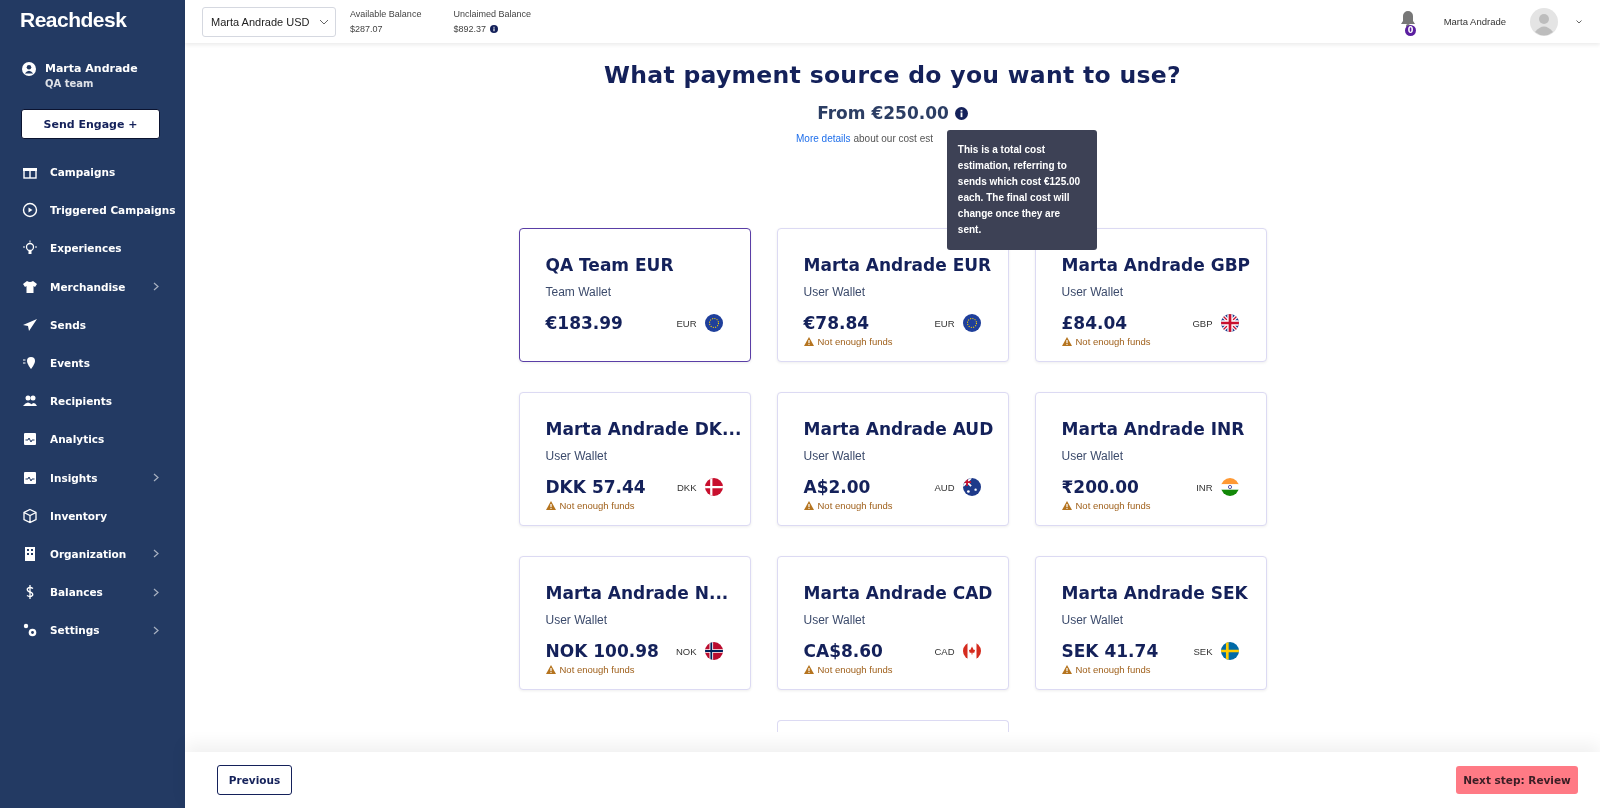  Describe the element at coordinates (610, 265) in the screenshot. I see `wallet-name: QA Team EUR` at that location.